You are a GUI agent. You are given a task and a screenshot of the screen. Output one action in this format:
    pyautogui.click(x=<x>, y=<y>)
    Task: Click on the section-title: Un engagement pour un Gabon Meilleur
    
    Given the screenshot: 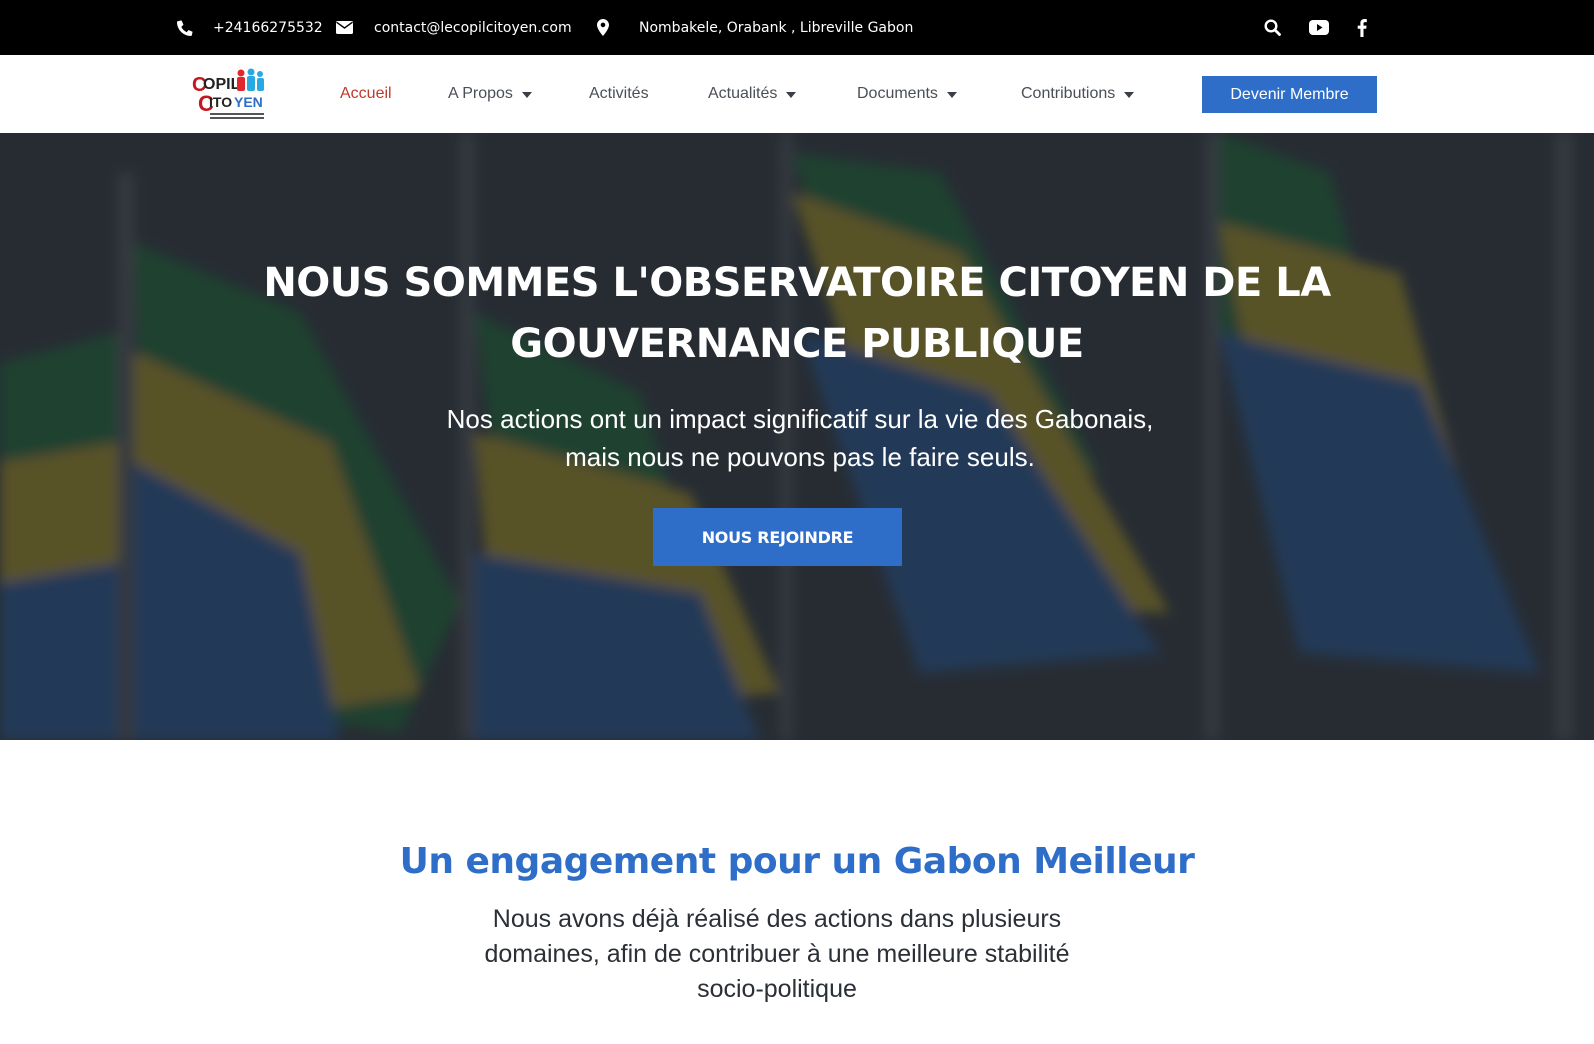 What is the action you would take?
    pyautogui.click(x=797, y=861)
    